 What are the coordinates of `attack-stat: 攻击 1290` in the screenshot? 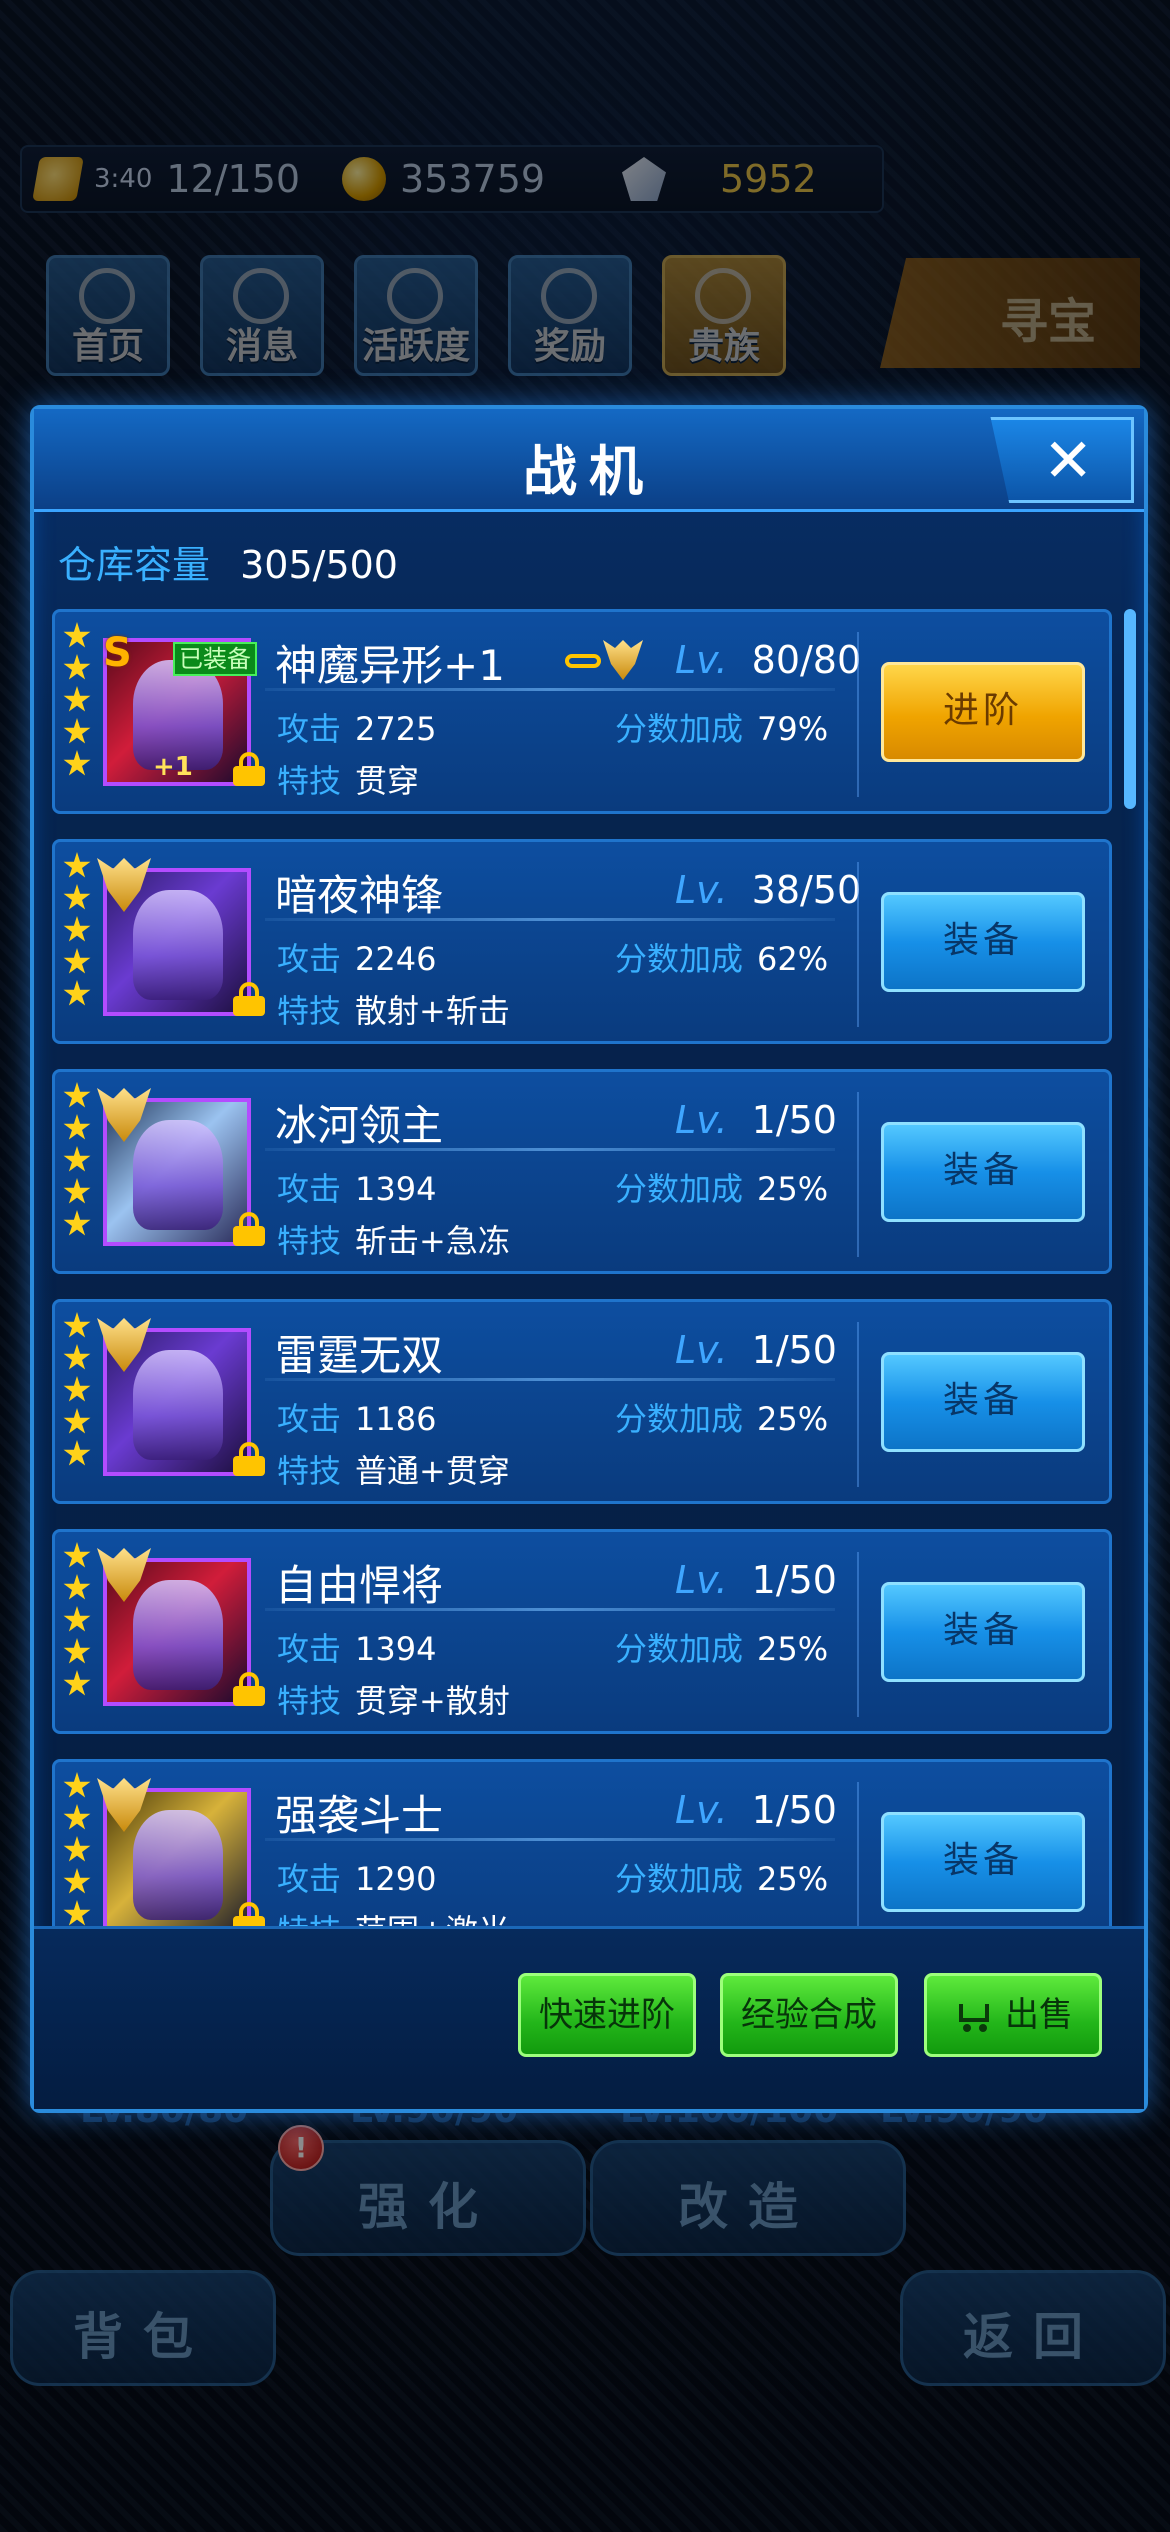 It's located at (357, 1879).